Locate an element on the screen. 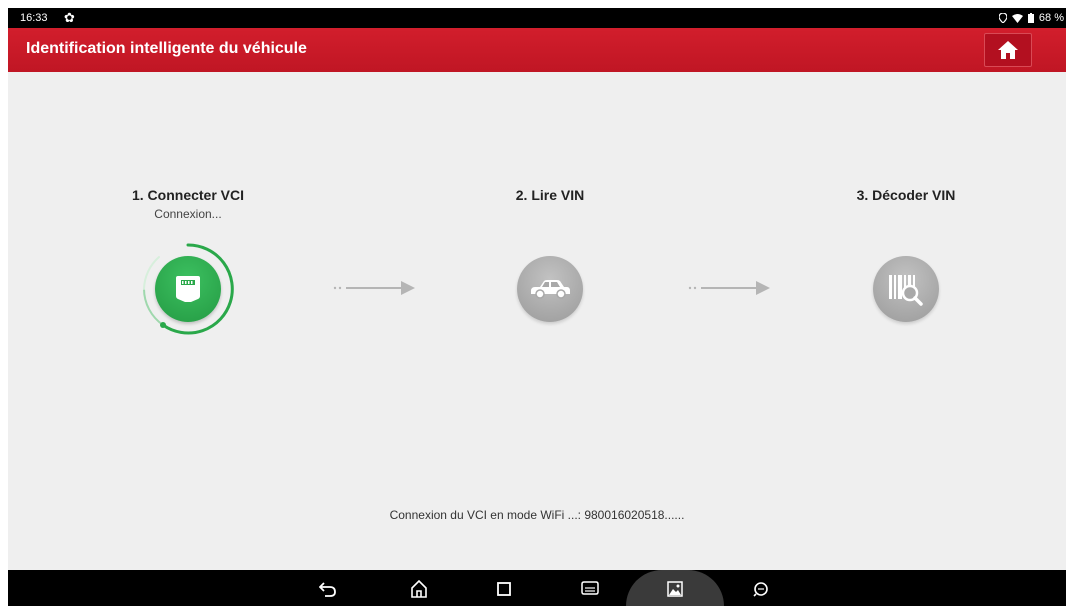  status-right: 68 % is located at coordinates (1031, 18).